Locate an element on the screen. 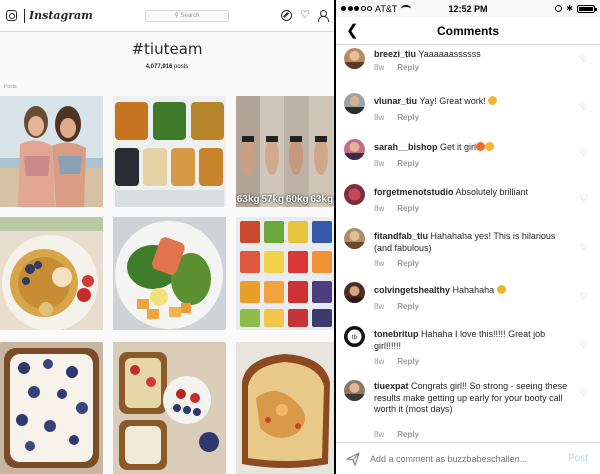 The height and width of the screenshot is (474, 600). status-bar: AT&T 12:52 PM ✱ is located at coordinates (468, 8).